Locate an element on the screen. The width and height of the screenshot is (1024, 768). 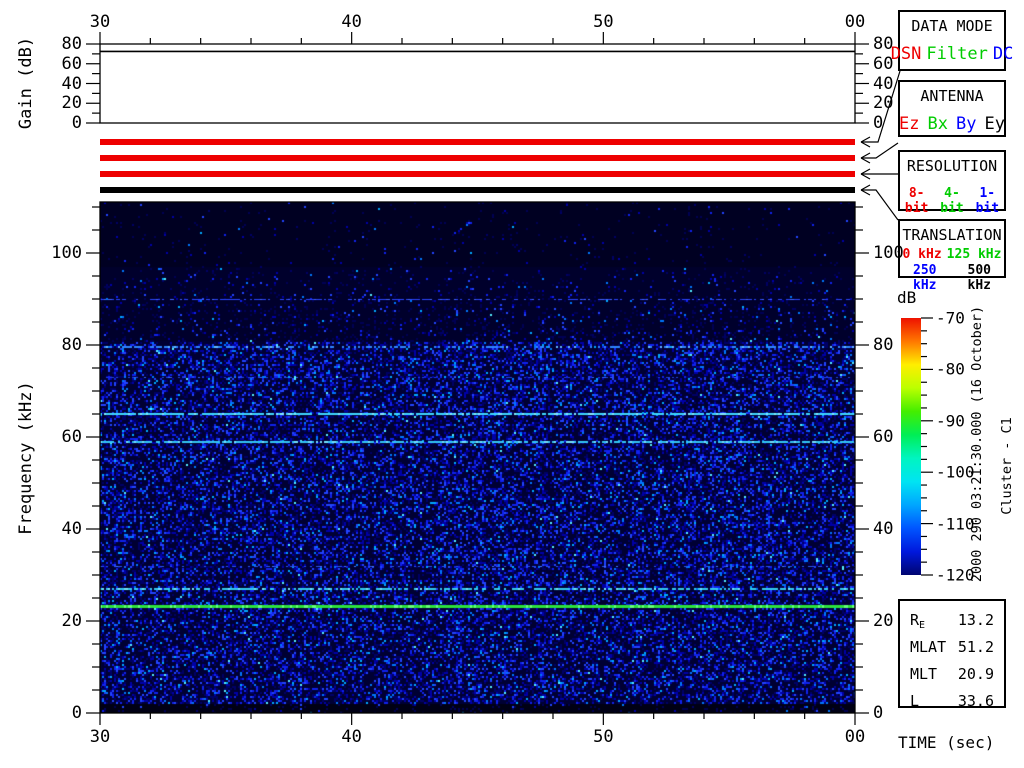
ephemeris-value-re: 13.2 is located at coordinates (975, 620).